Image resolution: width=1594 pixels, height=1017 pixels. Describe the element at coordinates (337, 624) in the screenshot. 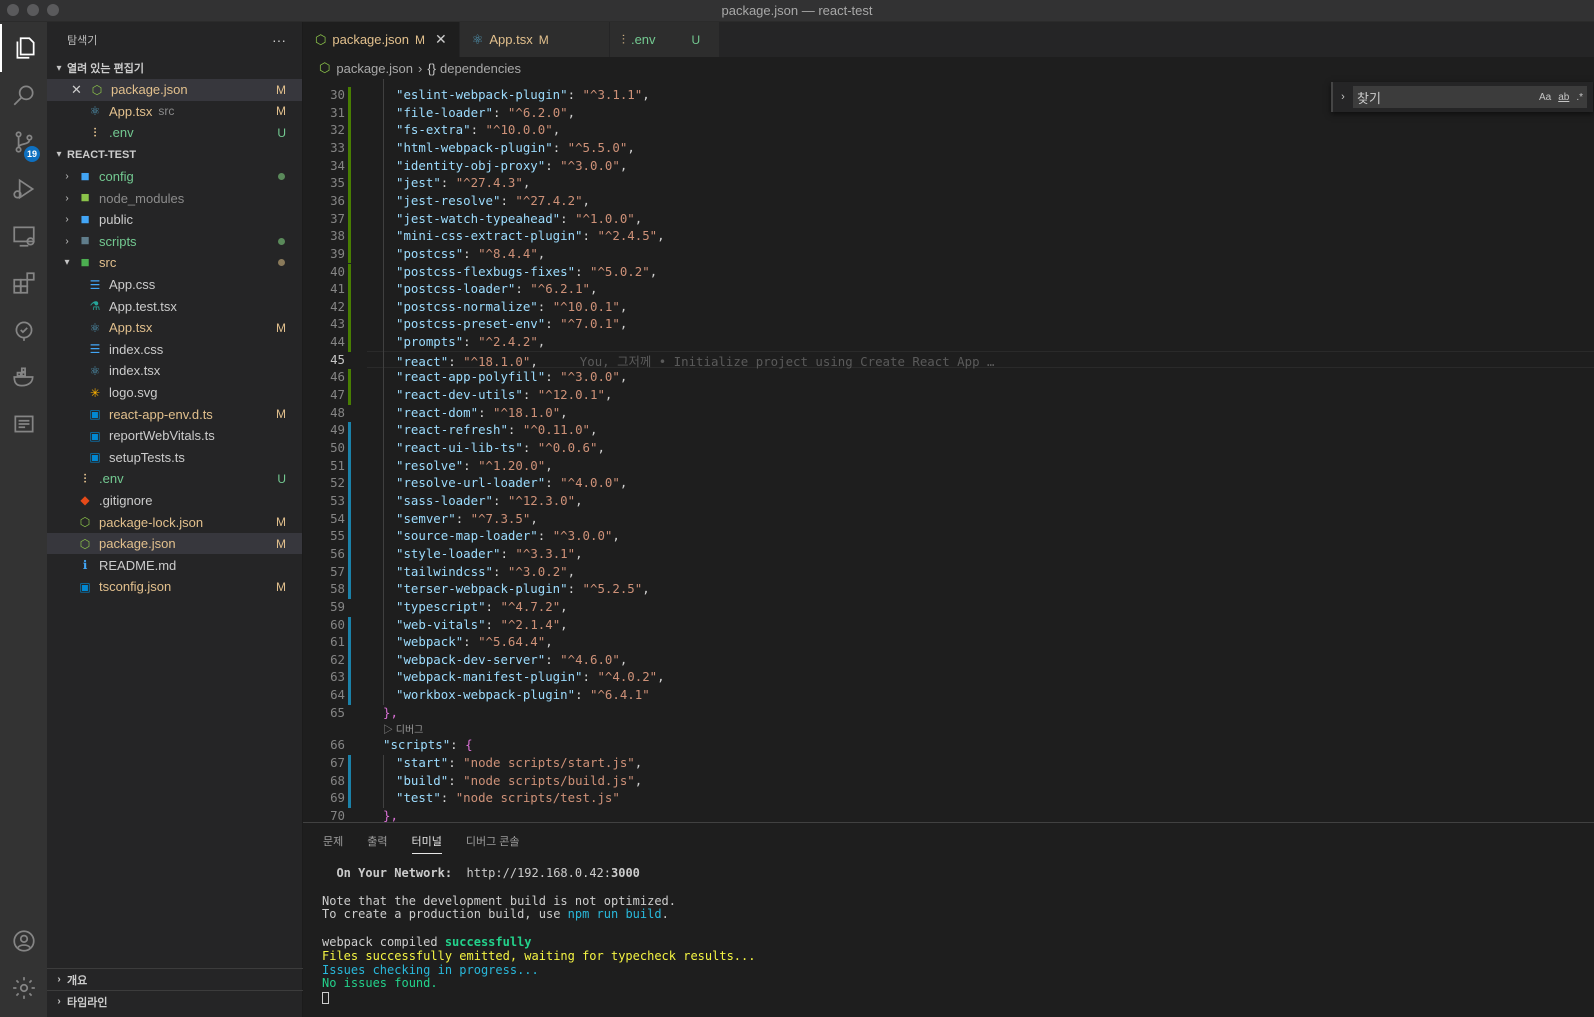

I see `line-number: 60` at that location.